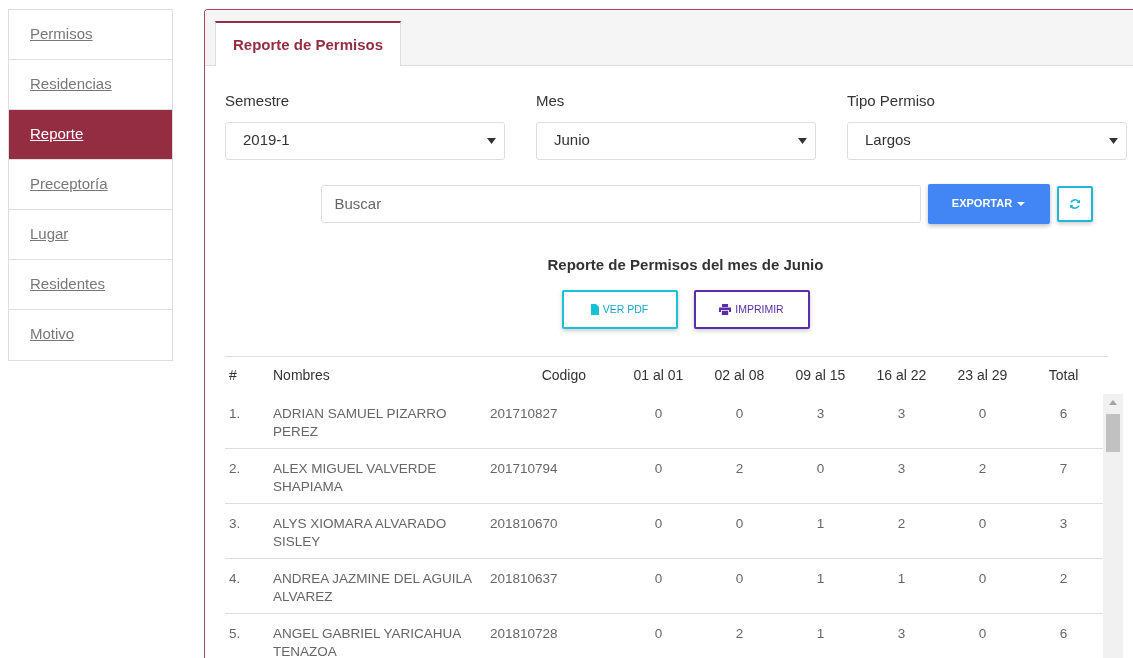  I want to click on table-cell-text: 3., so click(235, 524).